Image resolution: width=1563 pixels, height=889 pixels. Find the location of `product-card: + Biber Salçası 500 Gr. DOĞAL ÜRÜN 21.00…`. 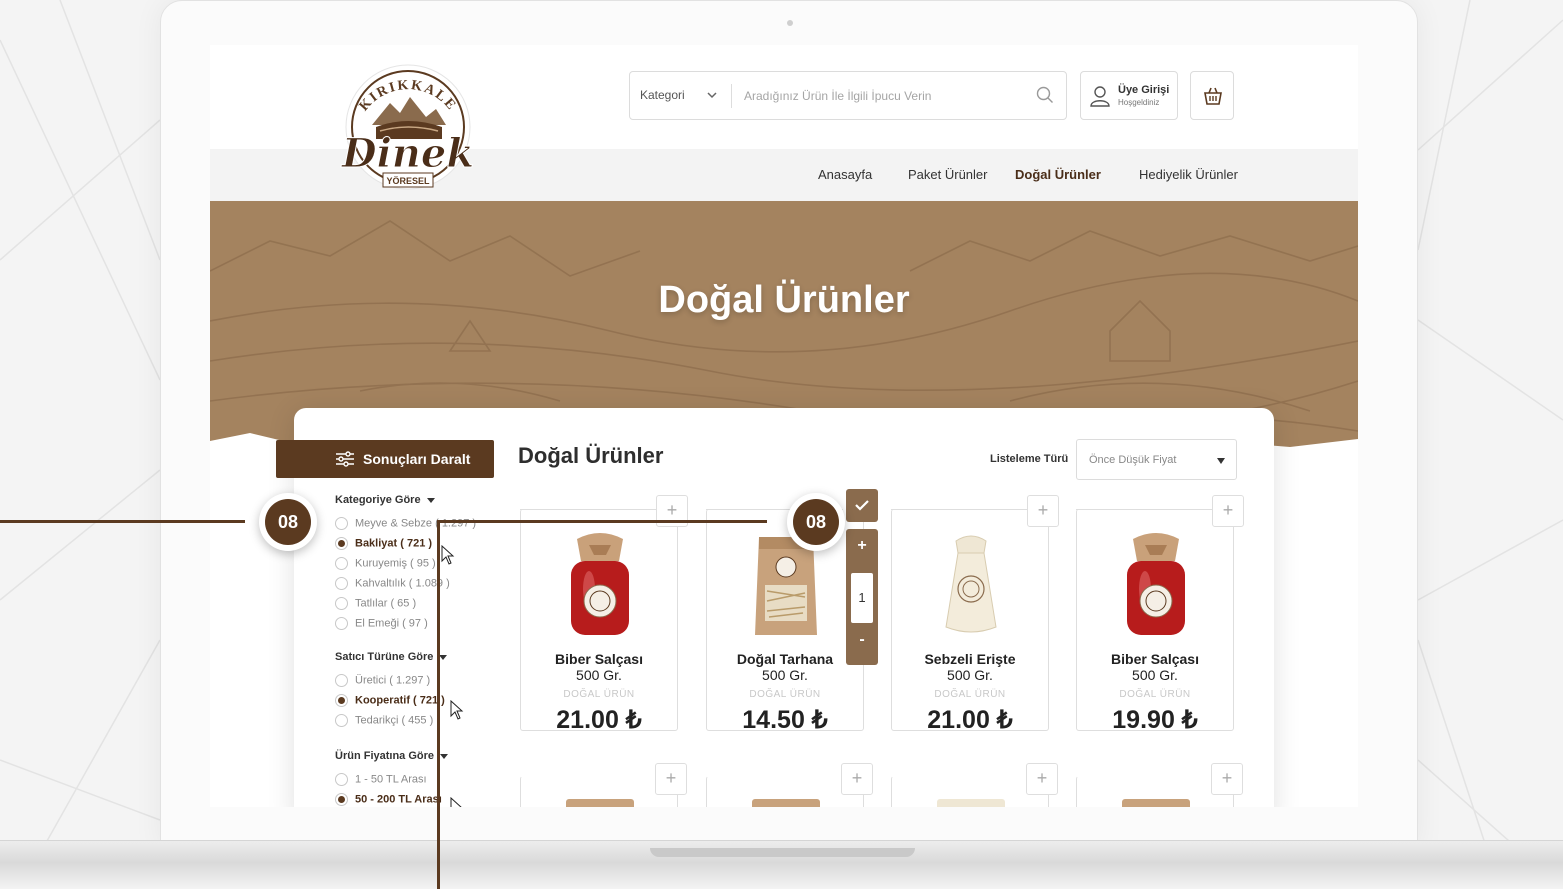

product-card: + Biber Salçası 500 Gr. DOĞAL ÜRÜN 21.00… is located at coordinates (604, 614).